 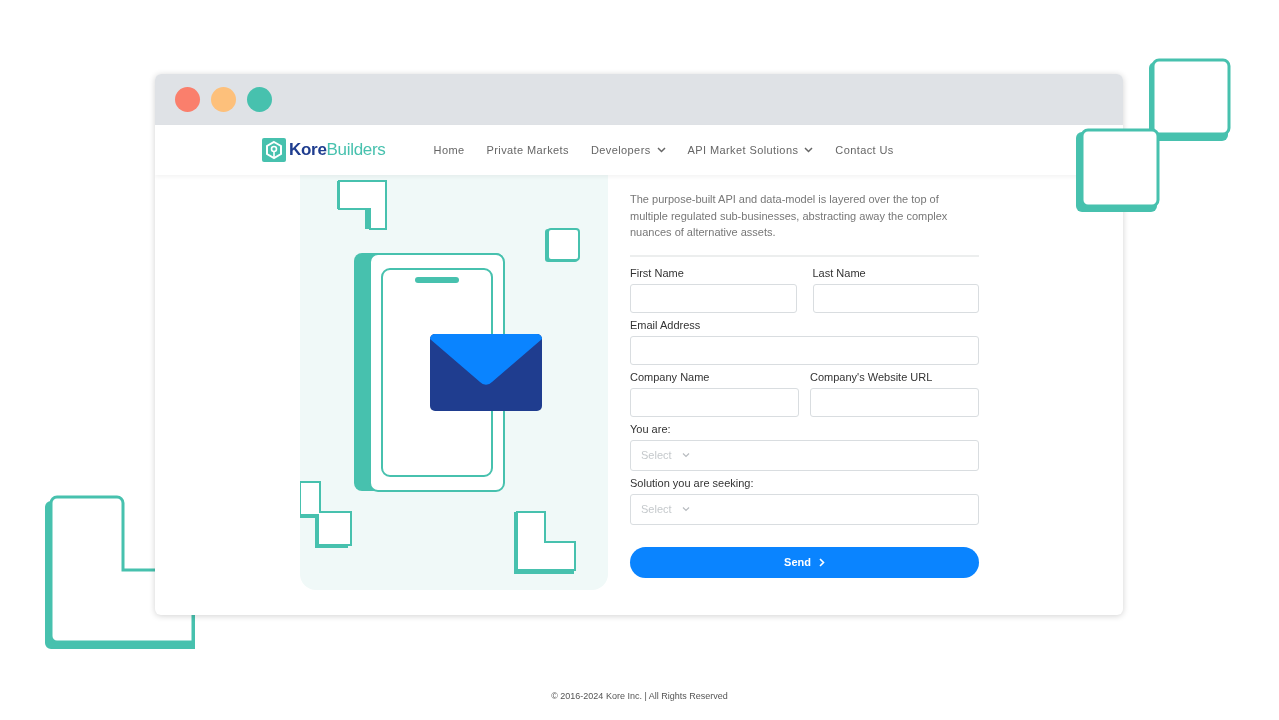 What do you see at coordinates (692, 482) in the screenshot?
I see `field-label: Solution you are seeking:` at bounding box center [692, 482].